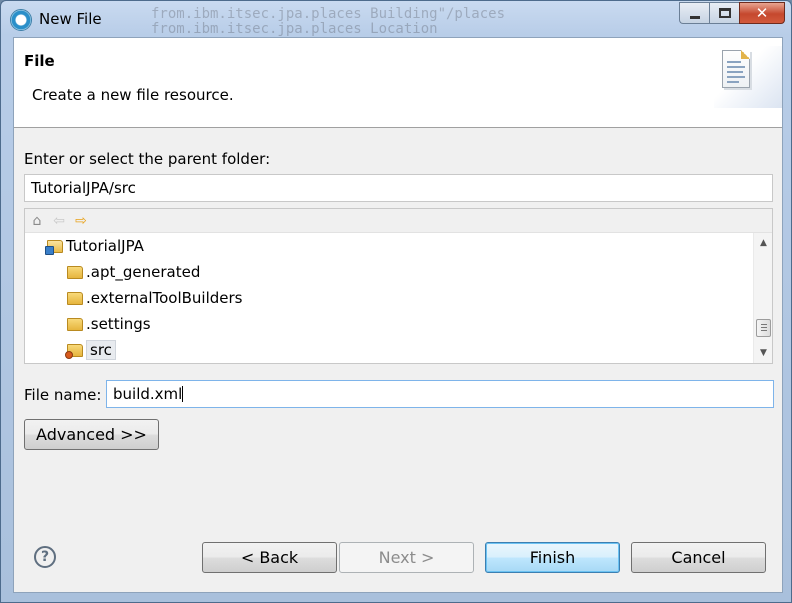 This screenshot has height=603, width=792. Describe the element at coordinates (183, 394) in the screenshot. I see `text-caret` at that location.